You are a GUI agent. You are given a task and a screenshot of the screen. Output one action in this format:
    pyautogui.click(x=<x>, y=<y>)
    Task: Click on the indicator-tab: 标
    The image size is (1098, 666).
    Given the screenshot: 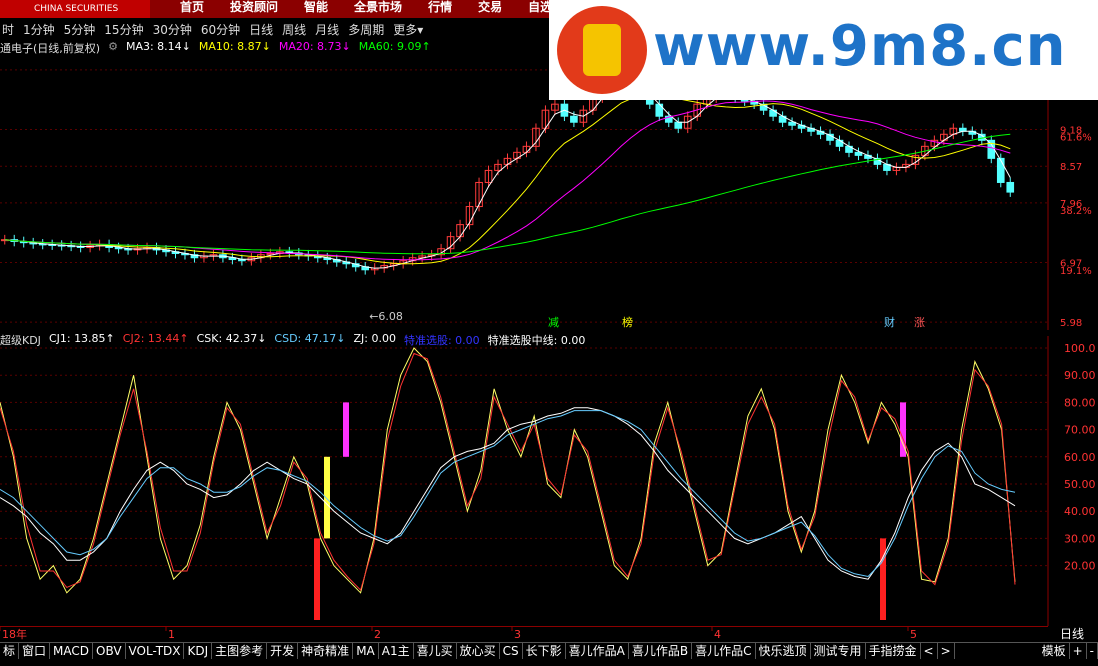 What is the action you would take?
    pyautogui.click(x=10, y=651)
    